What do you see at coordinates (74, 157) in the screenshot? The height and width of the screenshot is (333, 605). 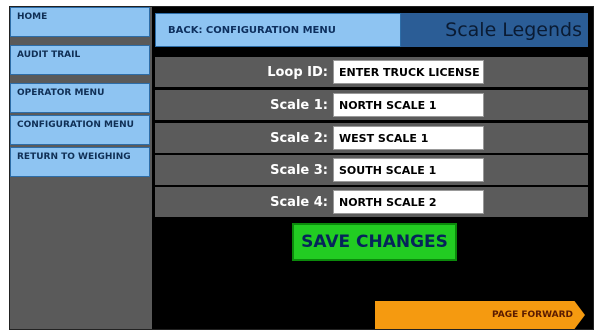 I see `sidebar-item-label: RETURN TO WEIGHING` at bounding box center [74, 157].